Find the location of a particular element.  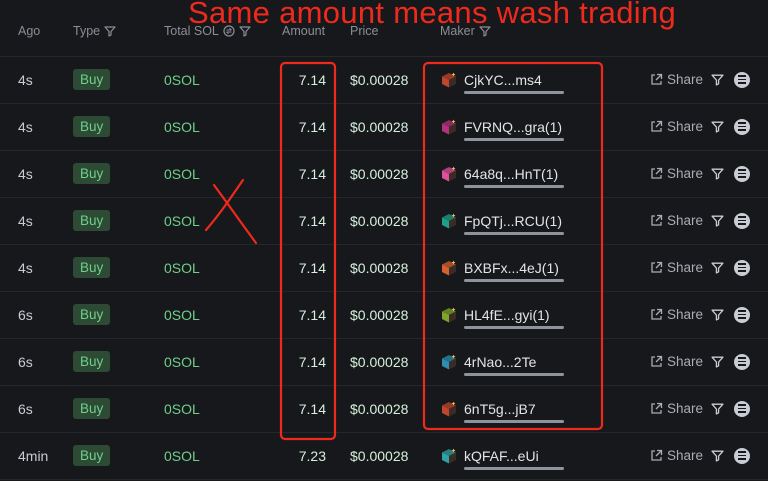

table-row: 4s Buy 0SOL 7.14 $0.00028 64a8q...HnT(1) is located at coordinates (384, 174).